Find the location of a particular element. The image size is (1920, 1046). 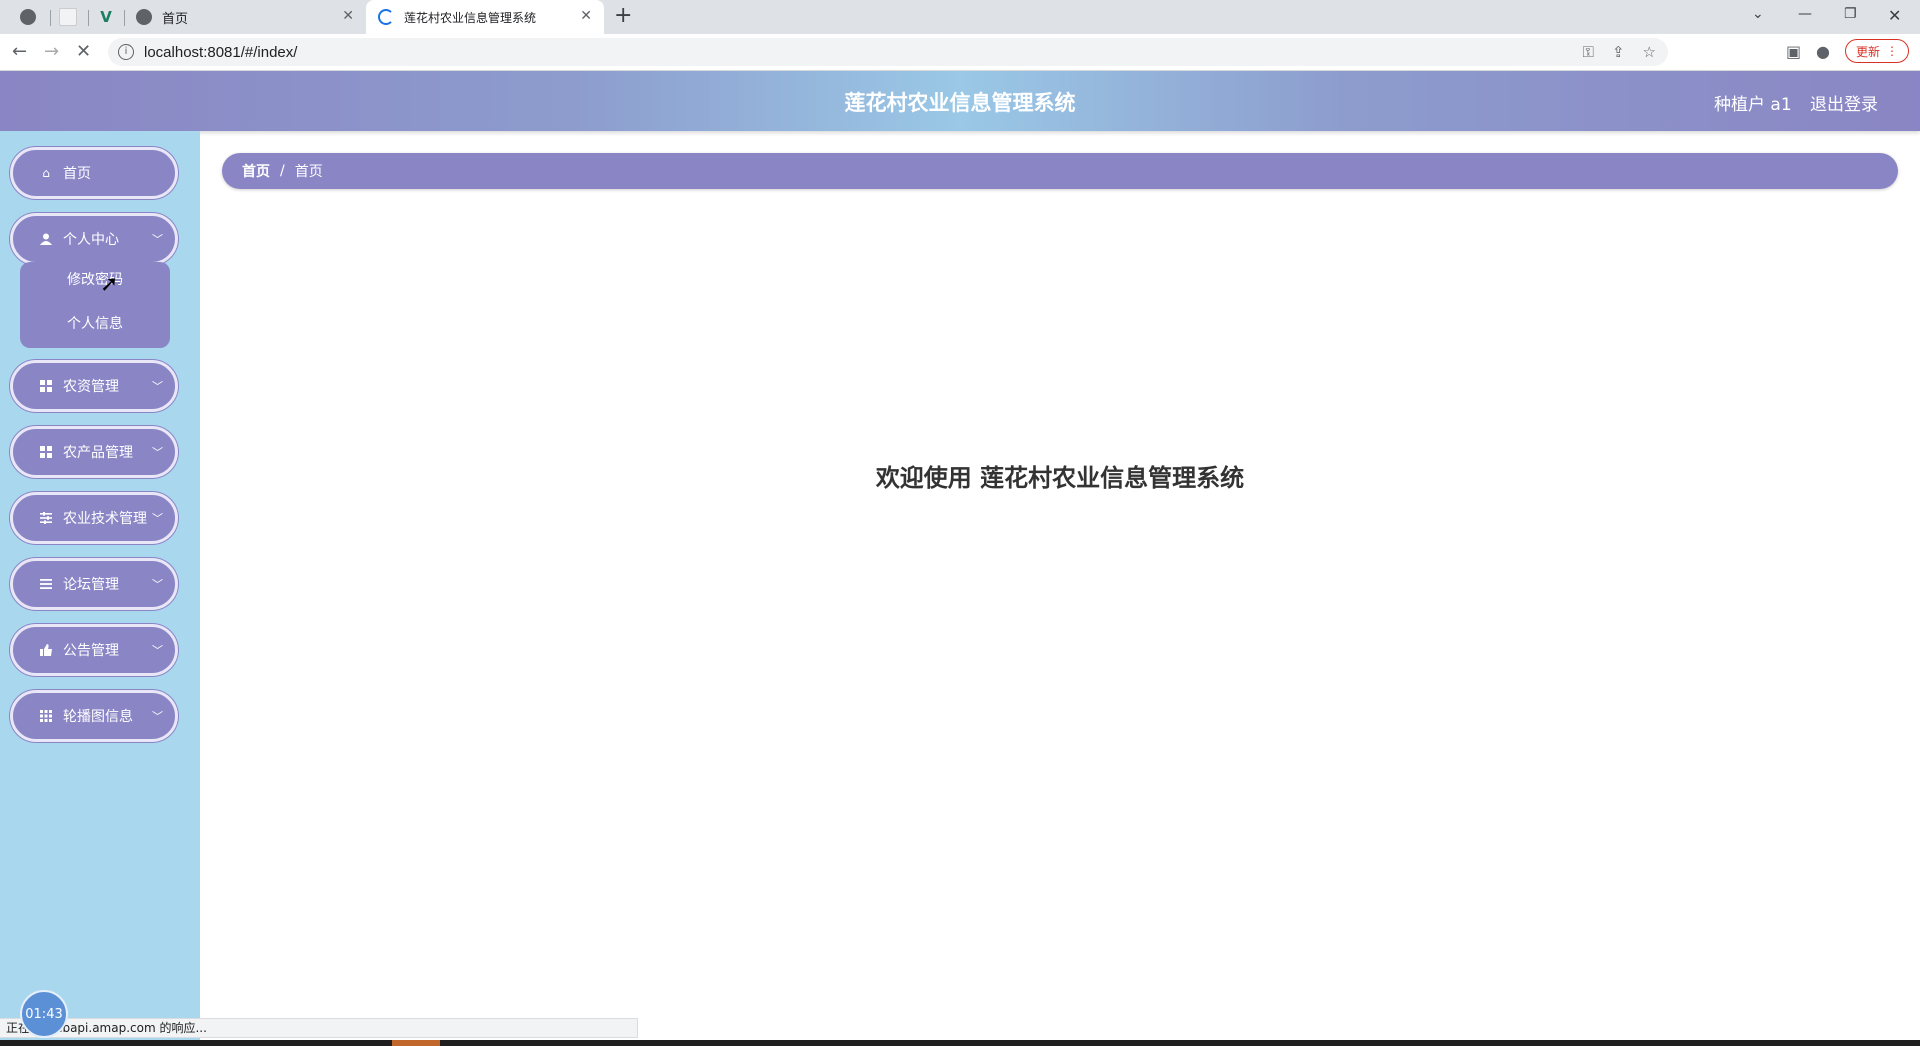

profile-icon: ● is located at coordinates (1823, 51).